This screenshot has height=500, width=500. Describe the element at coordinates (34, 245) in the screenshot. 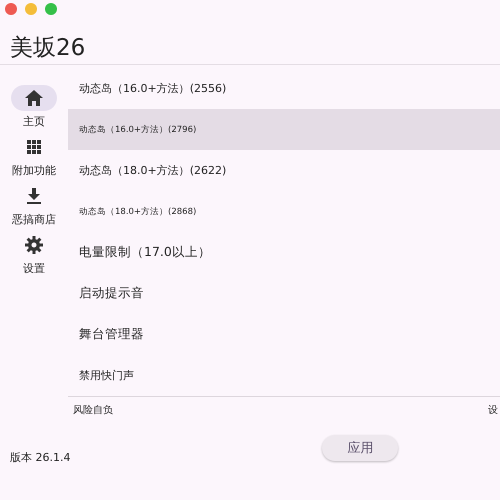

I see `settings-icon` at that location.